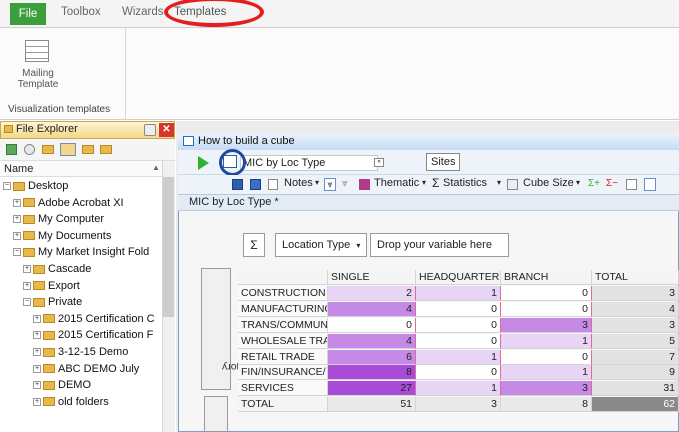 This screenshot has height=432, width=679. Describe the element at coordinates (345, 183) in the screenshot. I see `filter-clear-icon: ⩔` at that location.